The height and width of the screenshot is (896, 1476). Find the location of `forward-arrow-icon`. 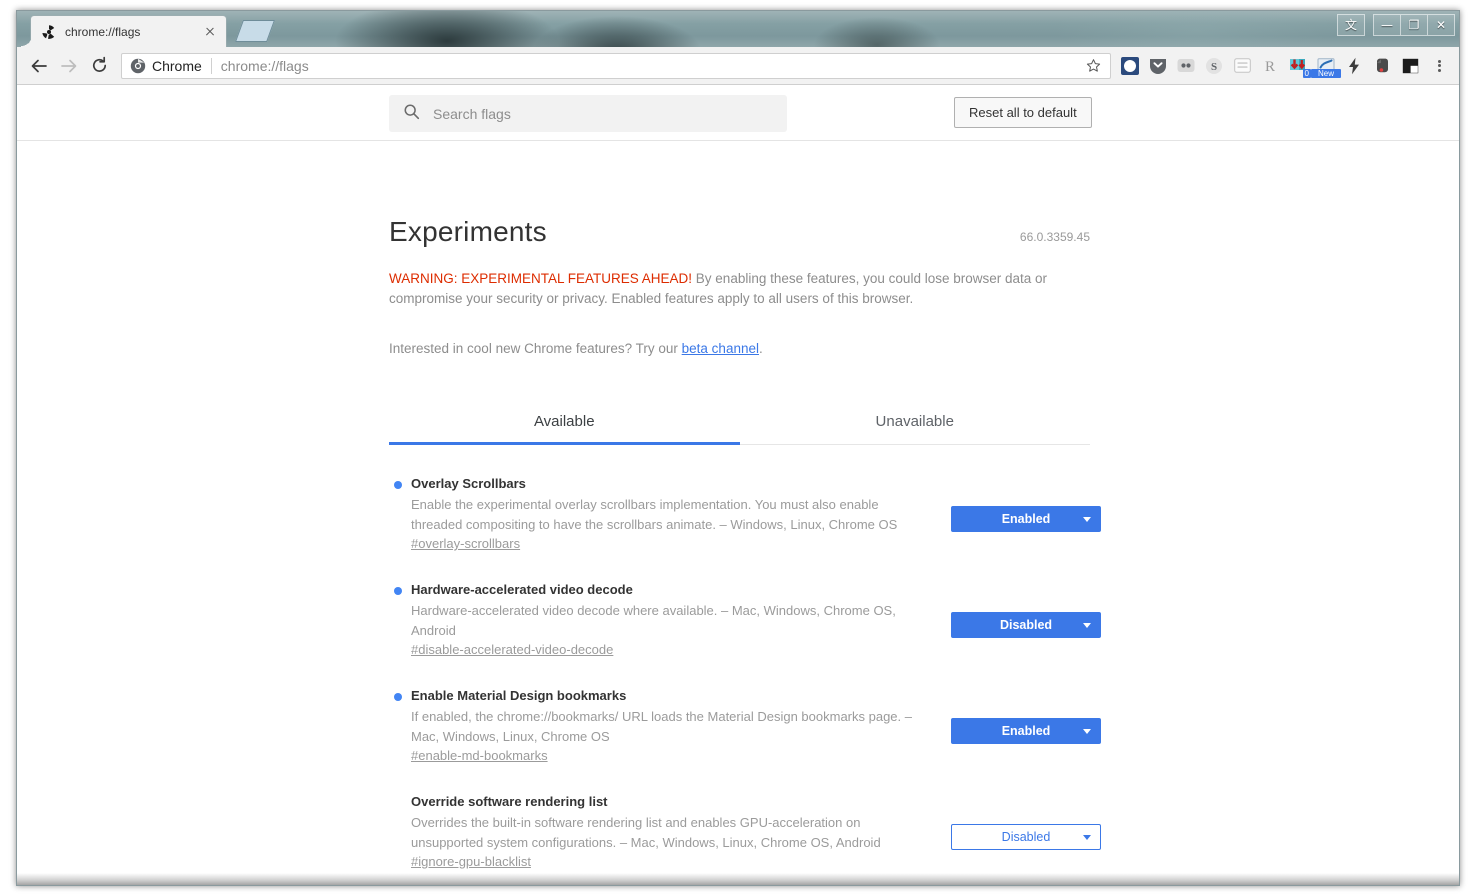

forward-arrow-icon is located at coordinates (69, 65).